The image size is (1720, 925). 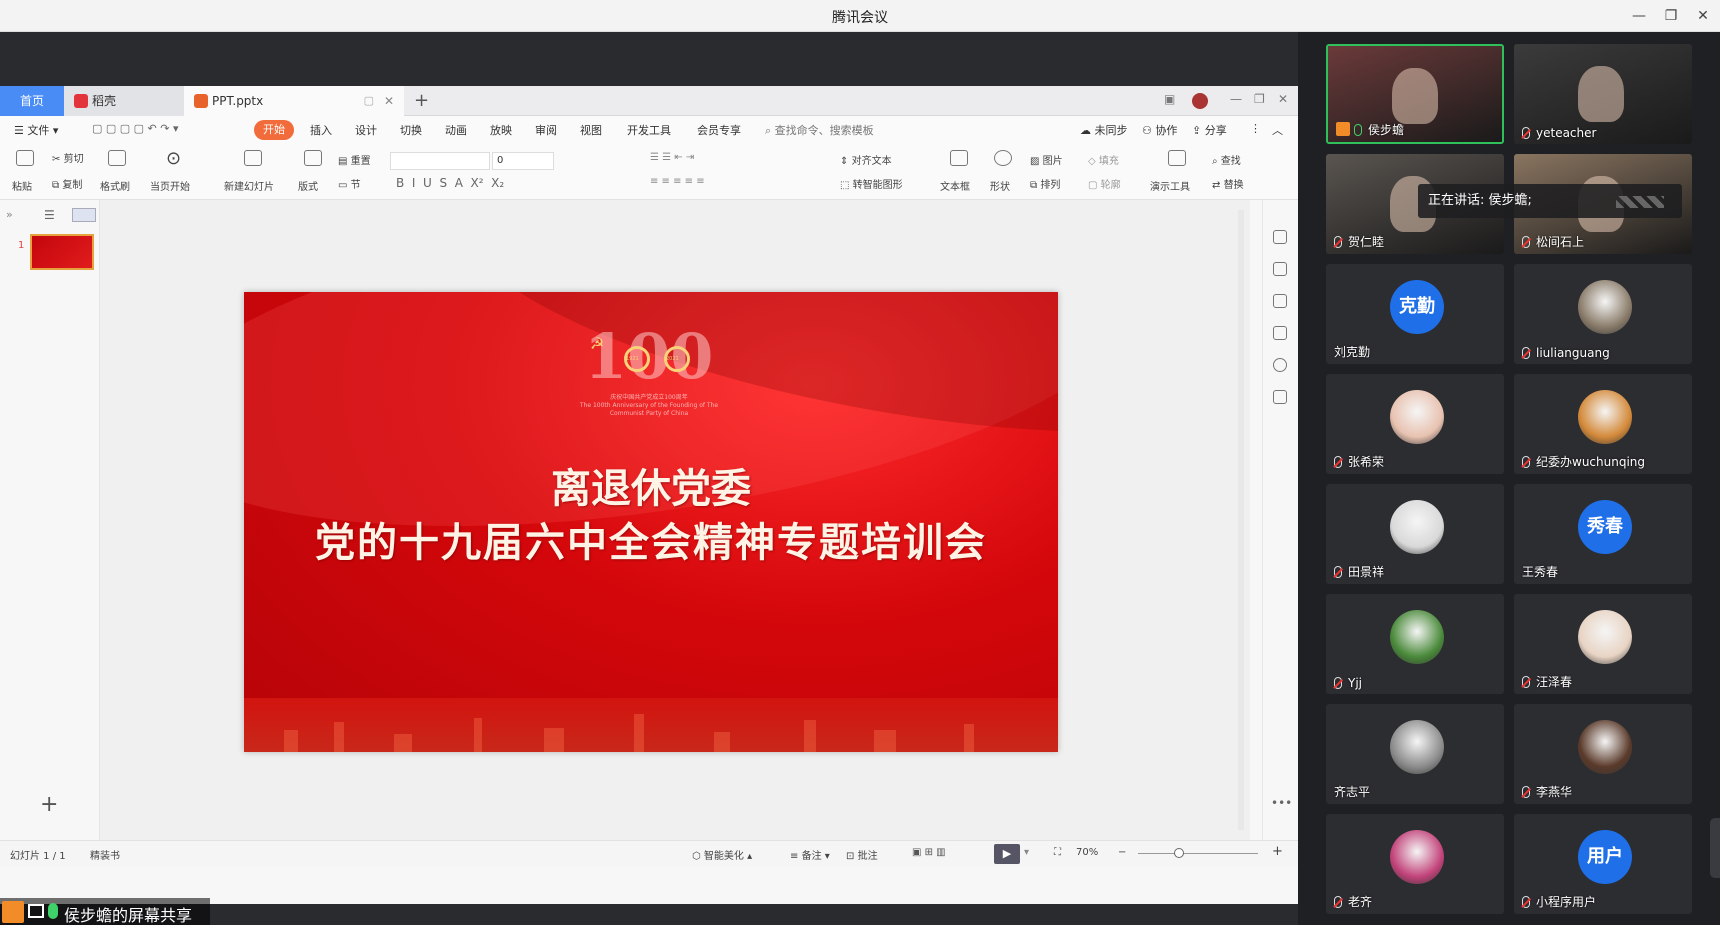 What do you see at coordinates (321, 130) in the screenshot?
I see `menu-insert: 插入` at bounding box center [321, 130].